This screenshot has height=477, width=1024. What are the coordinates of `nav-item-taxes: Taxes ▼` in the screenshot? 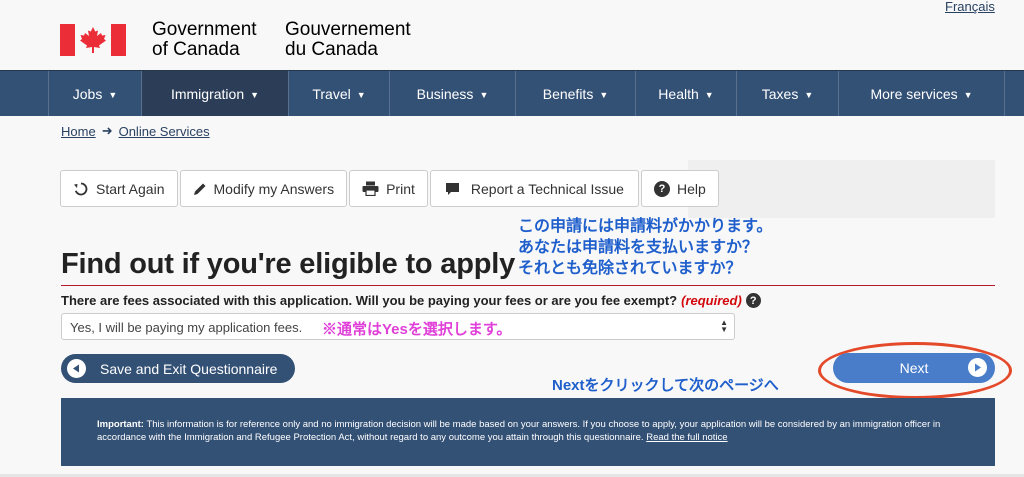 It's located at (787, 93).